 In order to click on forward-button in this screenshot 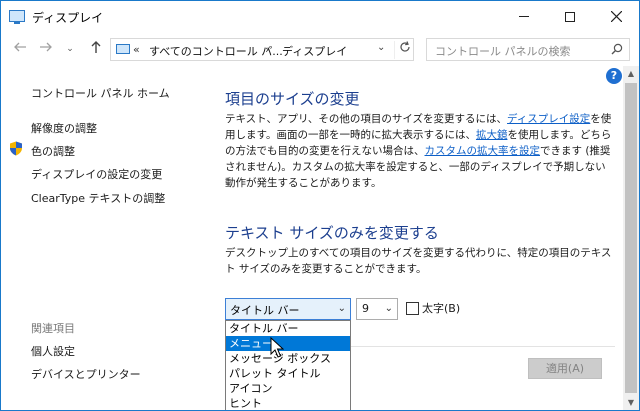, I will do `click(46, 49)`.